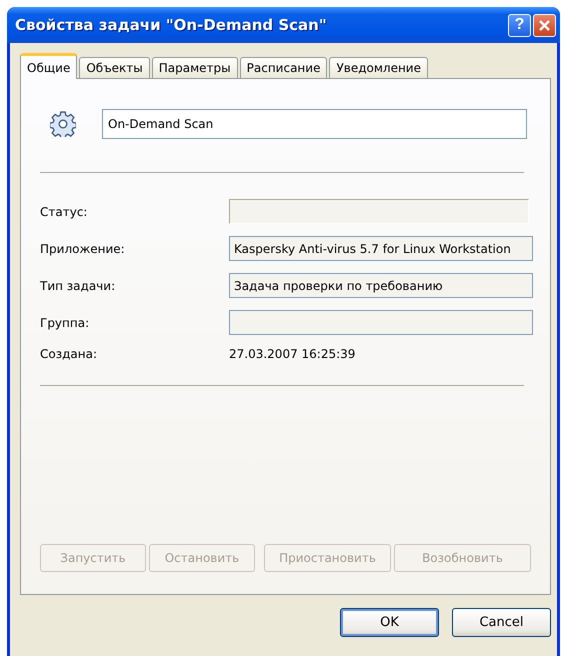  I want to click on tab: Объекты, so click(114, 68).